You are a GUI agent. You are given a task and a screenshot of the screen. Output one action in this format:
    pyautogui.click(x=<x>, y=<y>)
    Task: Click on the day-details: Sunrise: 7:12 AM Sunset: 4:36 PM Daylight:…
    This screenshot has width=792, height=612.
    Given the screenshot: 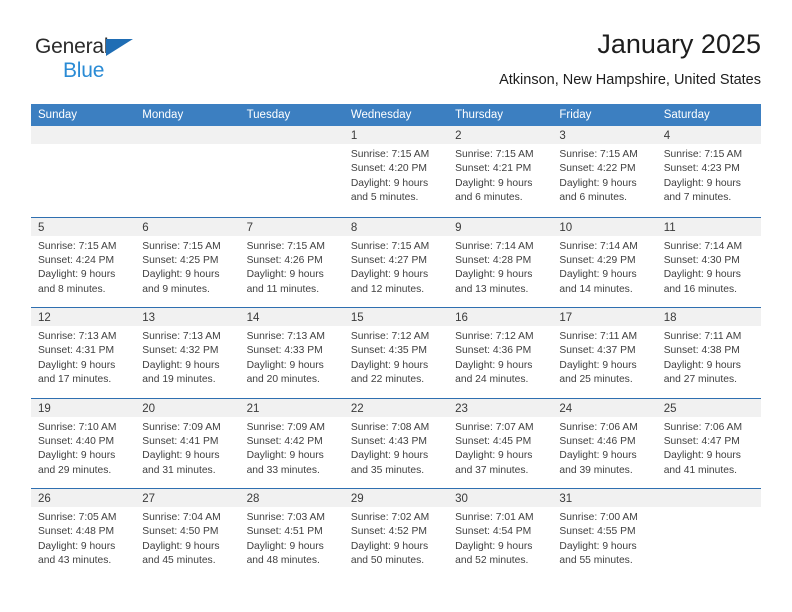 What is the action you would take?
    pyautogui.click(x=500, y=357)
    